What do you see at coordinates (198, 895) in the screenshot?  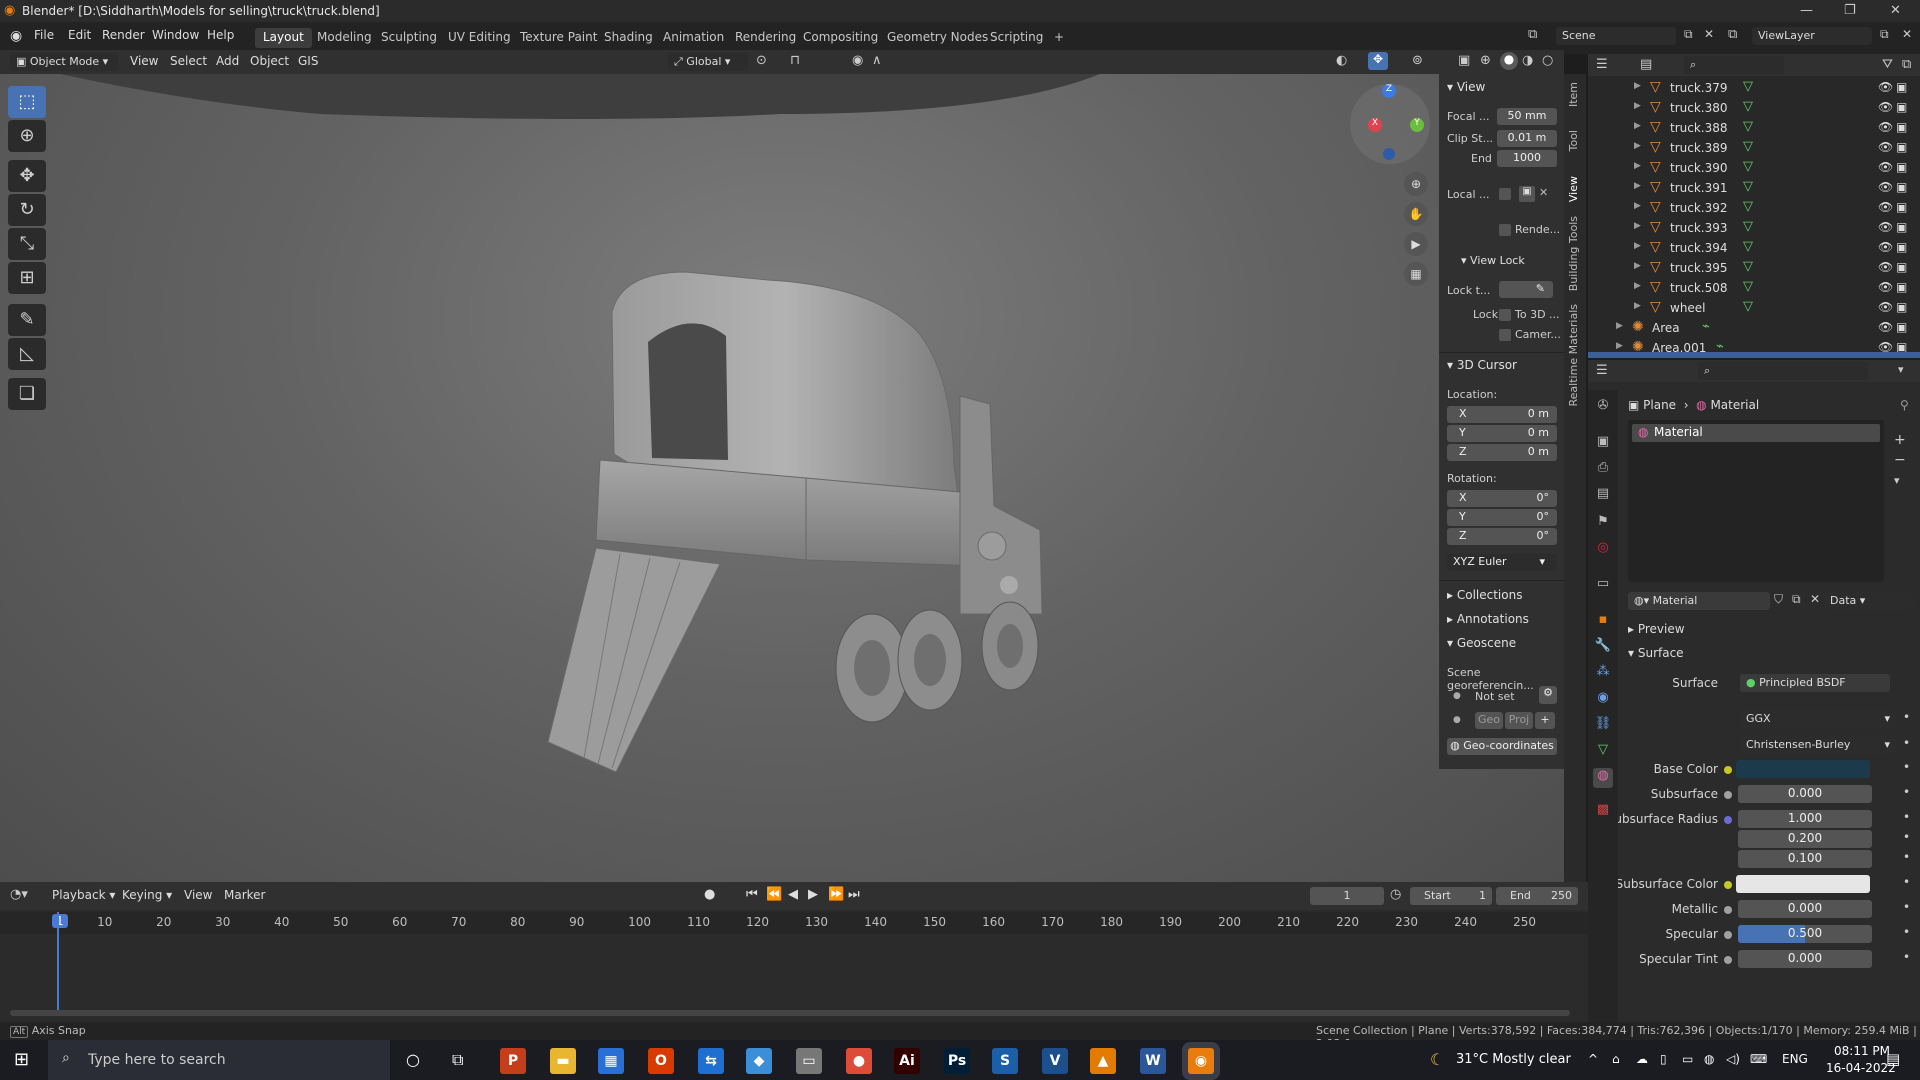 I see `timeline-view-menu: View` at bounding box center [198, 895].